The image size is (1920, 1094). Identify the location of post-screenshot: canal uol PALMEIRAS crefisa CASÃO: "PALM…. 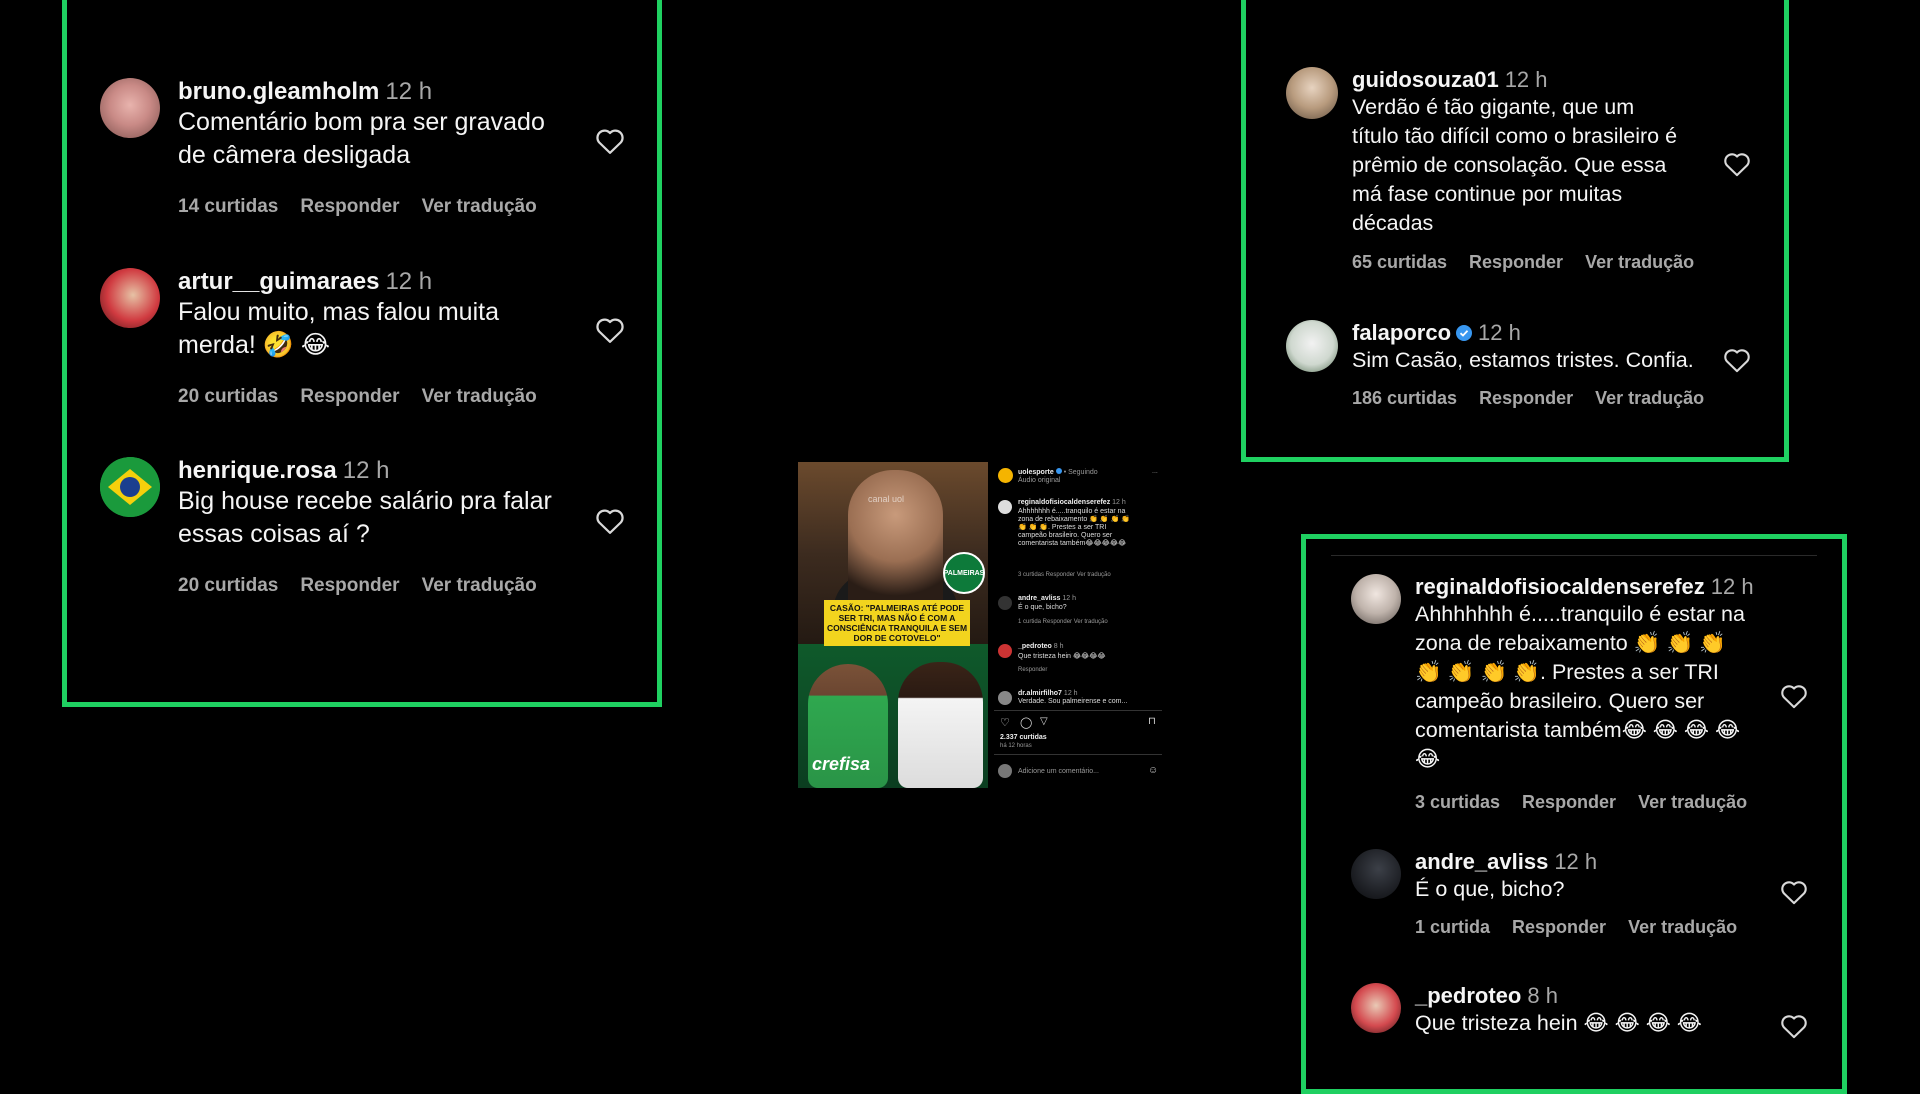
(980, 625).